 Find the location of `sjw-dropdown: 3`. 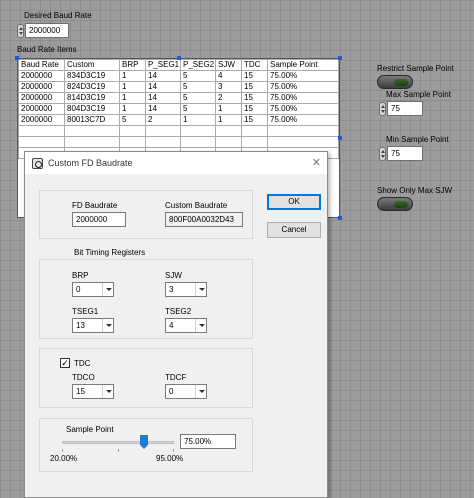

sjw-dropdown: 3 is located at coordinates (186, 289).